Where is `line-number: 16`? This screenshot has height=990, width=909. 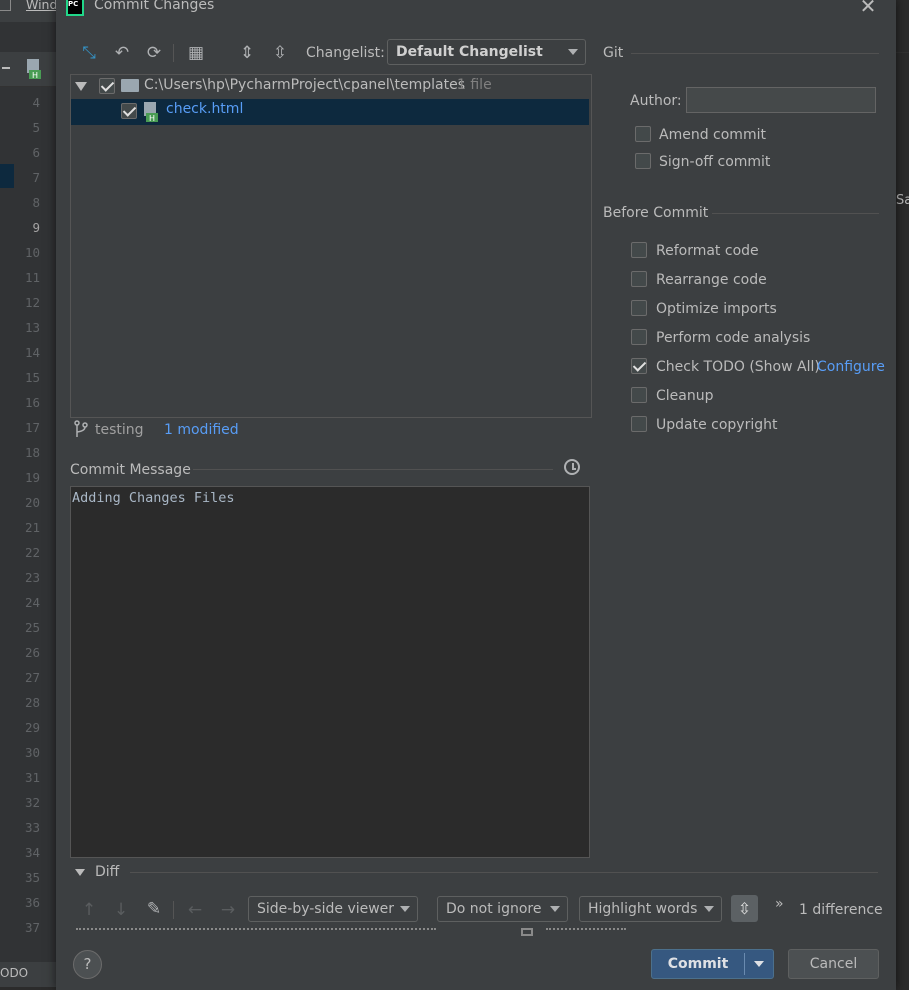
line-number: 16 is located at coordinates (32, 402).